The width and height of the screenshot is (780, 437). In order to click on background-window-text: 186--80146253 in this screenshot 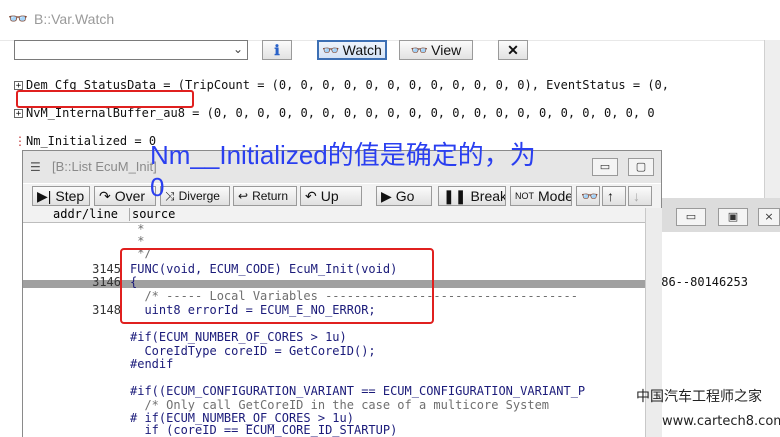, I will do `click(701, 282)`.